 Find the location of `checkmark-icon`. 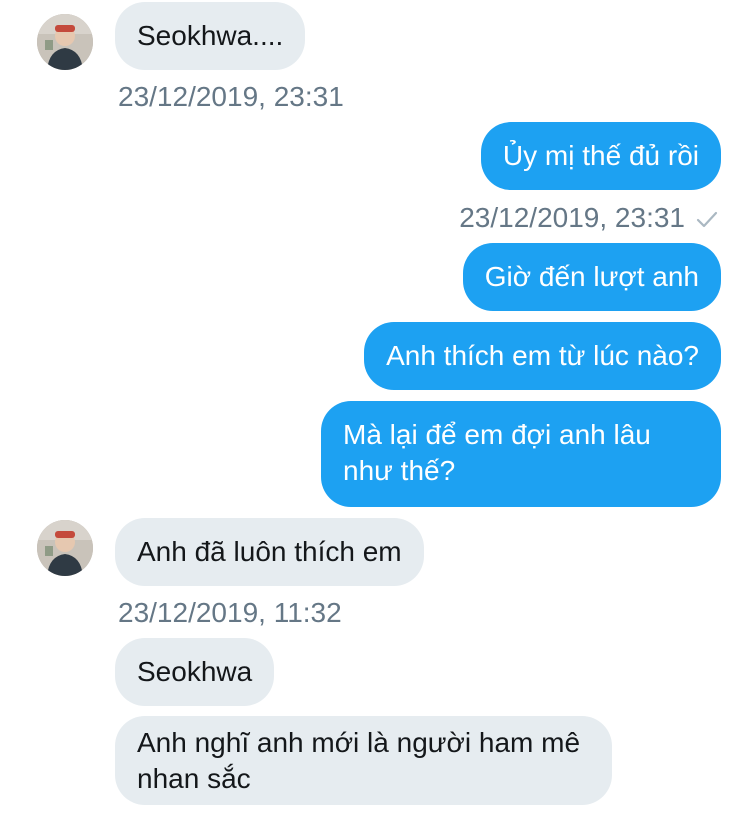

checkmark-icon is located at coordinates (707, 220).